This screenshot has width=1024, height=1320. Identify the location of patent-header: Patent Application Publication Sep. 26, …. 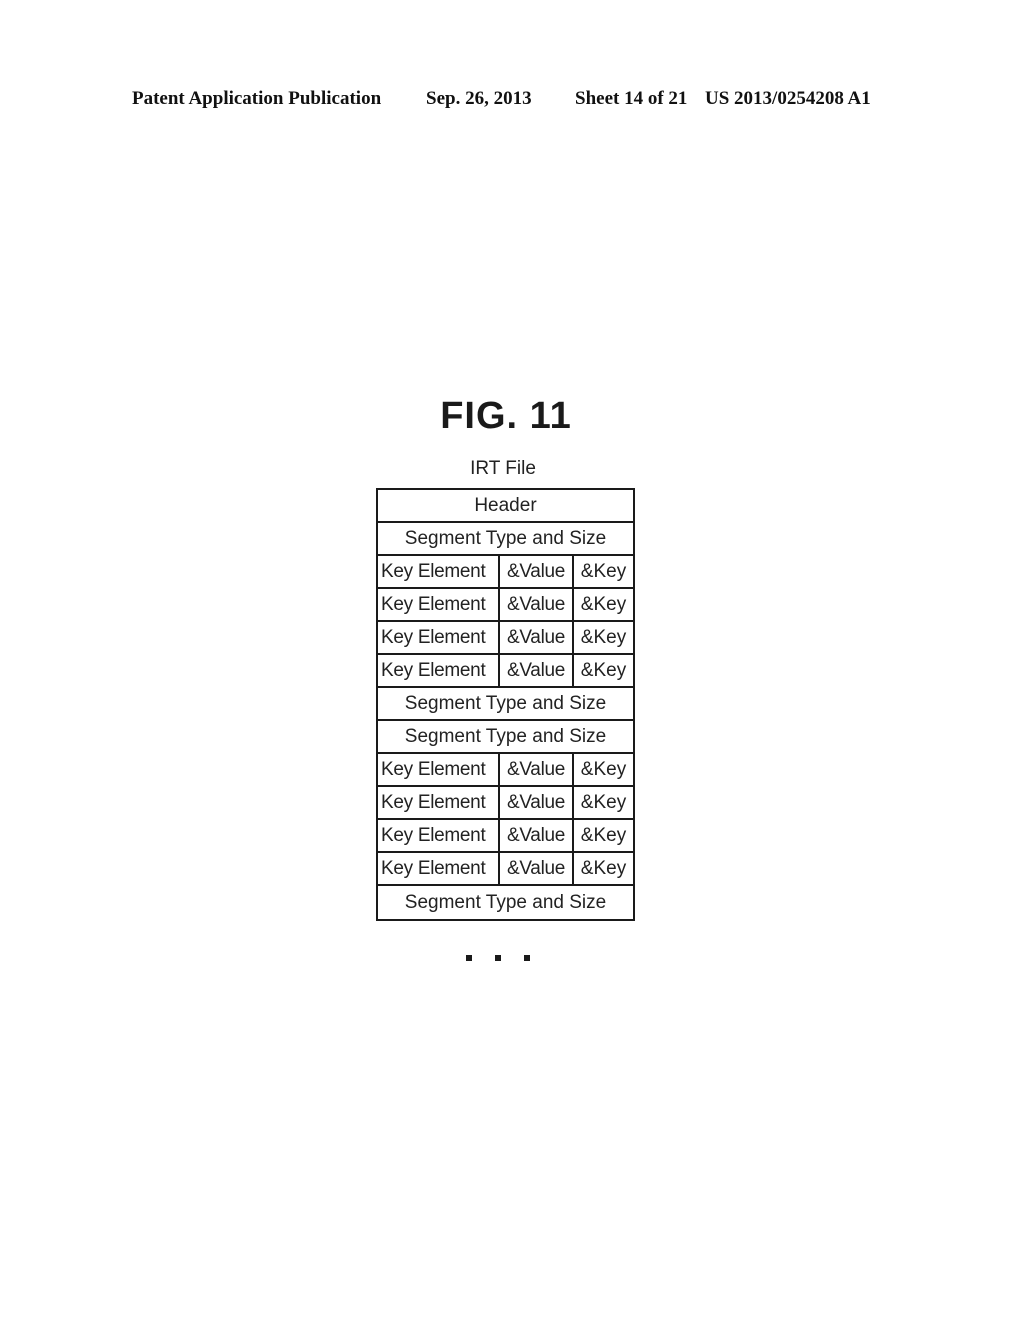
(507, 101).